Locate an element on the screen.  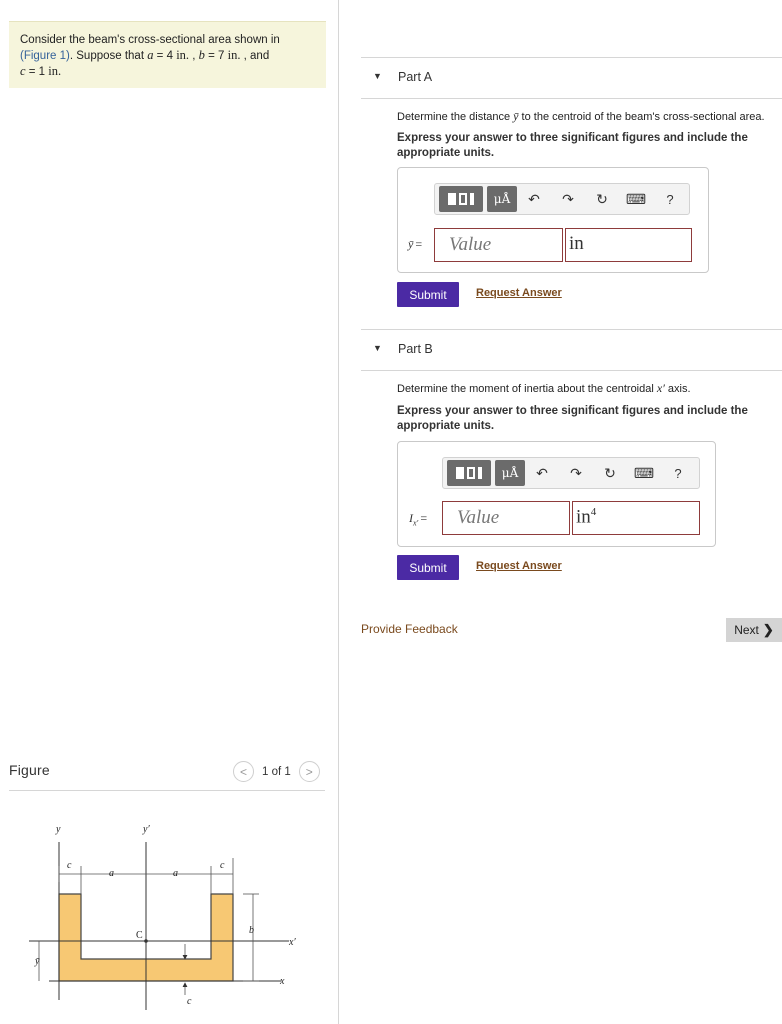
centroid-point is located at coordinates (146, 941).